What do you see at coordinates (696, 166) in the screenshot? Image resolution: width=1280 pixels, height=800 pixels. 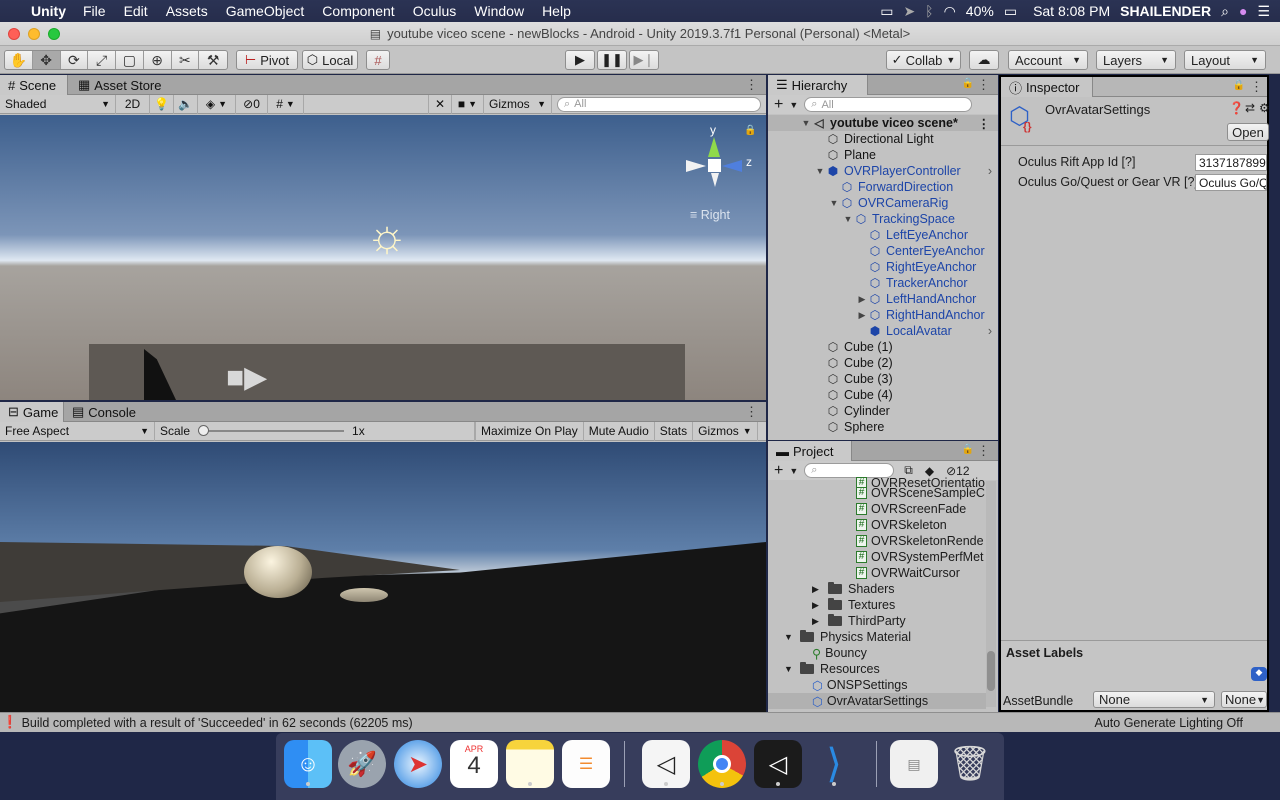 I see `axis-x-cone` at bounding box center [696, 166].